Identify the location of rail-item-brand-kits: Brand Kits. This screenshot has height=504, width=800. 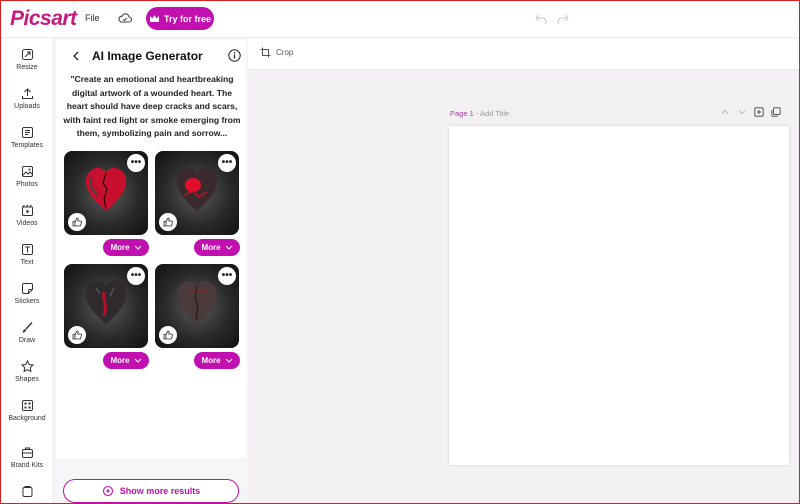
(27, 462).